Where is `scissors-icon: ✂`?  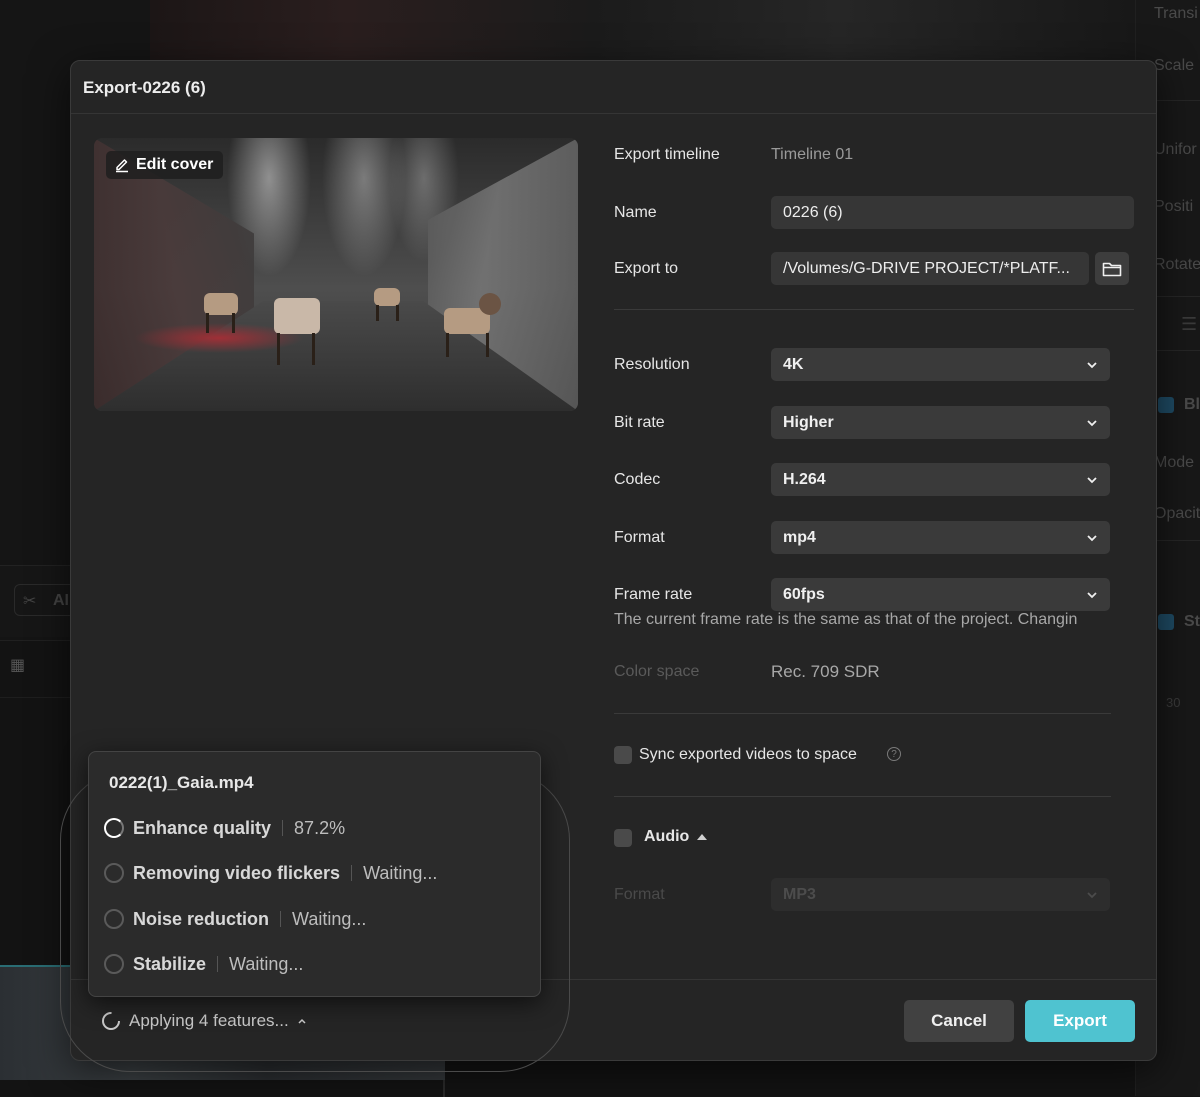 scissors-icon: ✂ is located at coordinates (30, 601).